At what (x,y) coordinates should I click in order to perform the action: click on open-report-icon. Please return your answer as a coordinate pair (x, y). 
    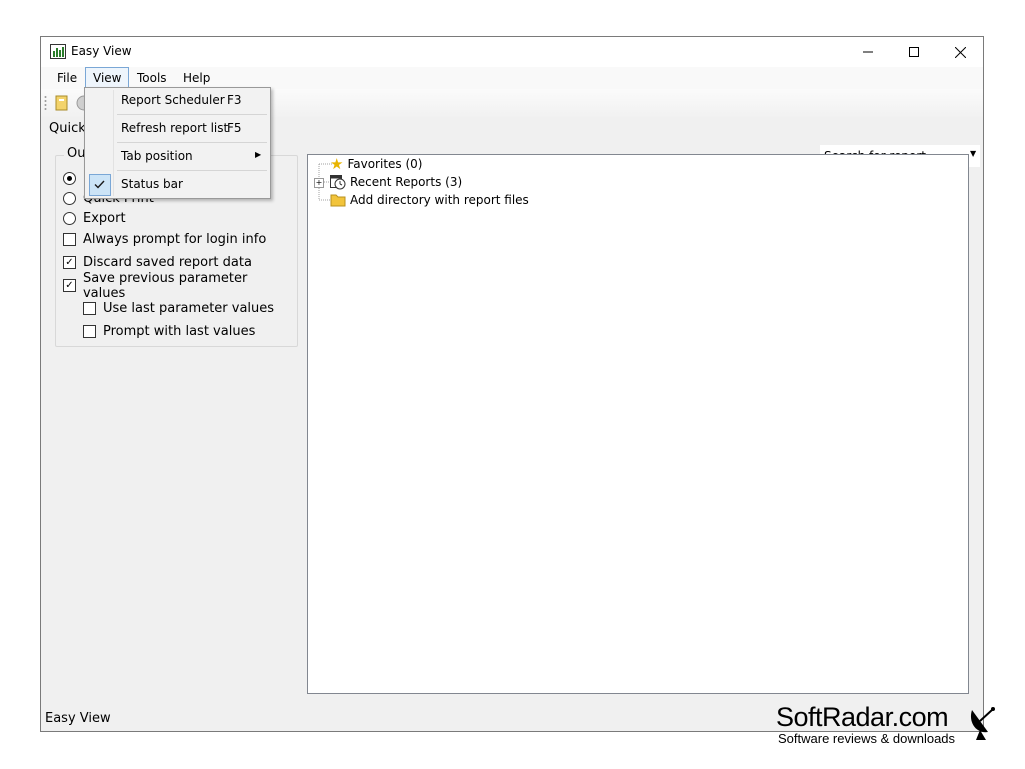
    Looking at the image, I should click on (61, 103).